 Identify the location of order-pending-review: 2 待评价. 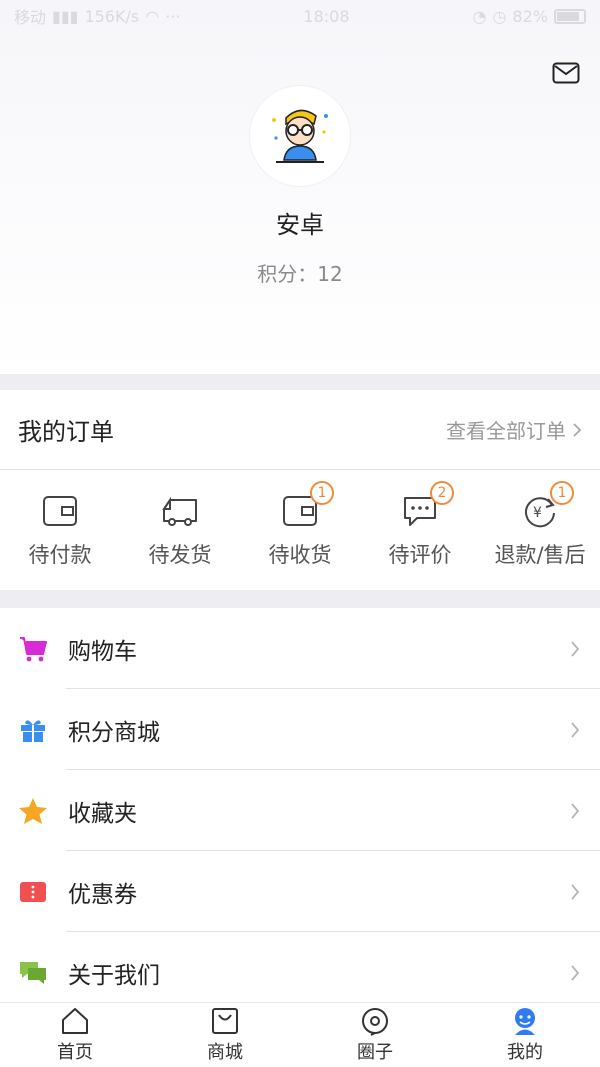
(420, 530).